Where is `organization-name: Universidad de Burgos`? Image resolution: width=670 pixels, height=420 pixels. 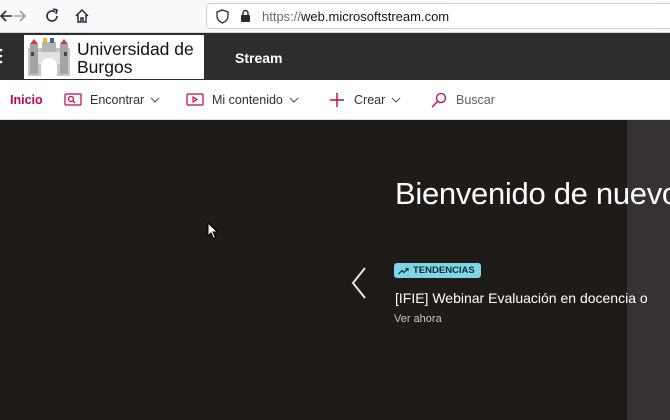
organization-name: Universidad de Burgos is located at coordinates (135, 58).